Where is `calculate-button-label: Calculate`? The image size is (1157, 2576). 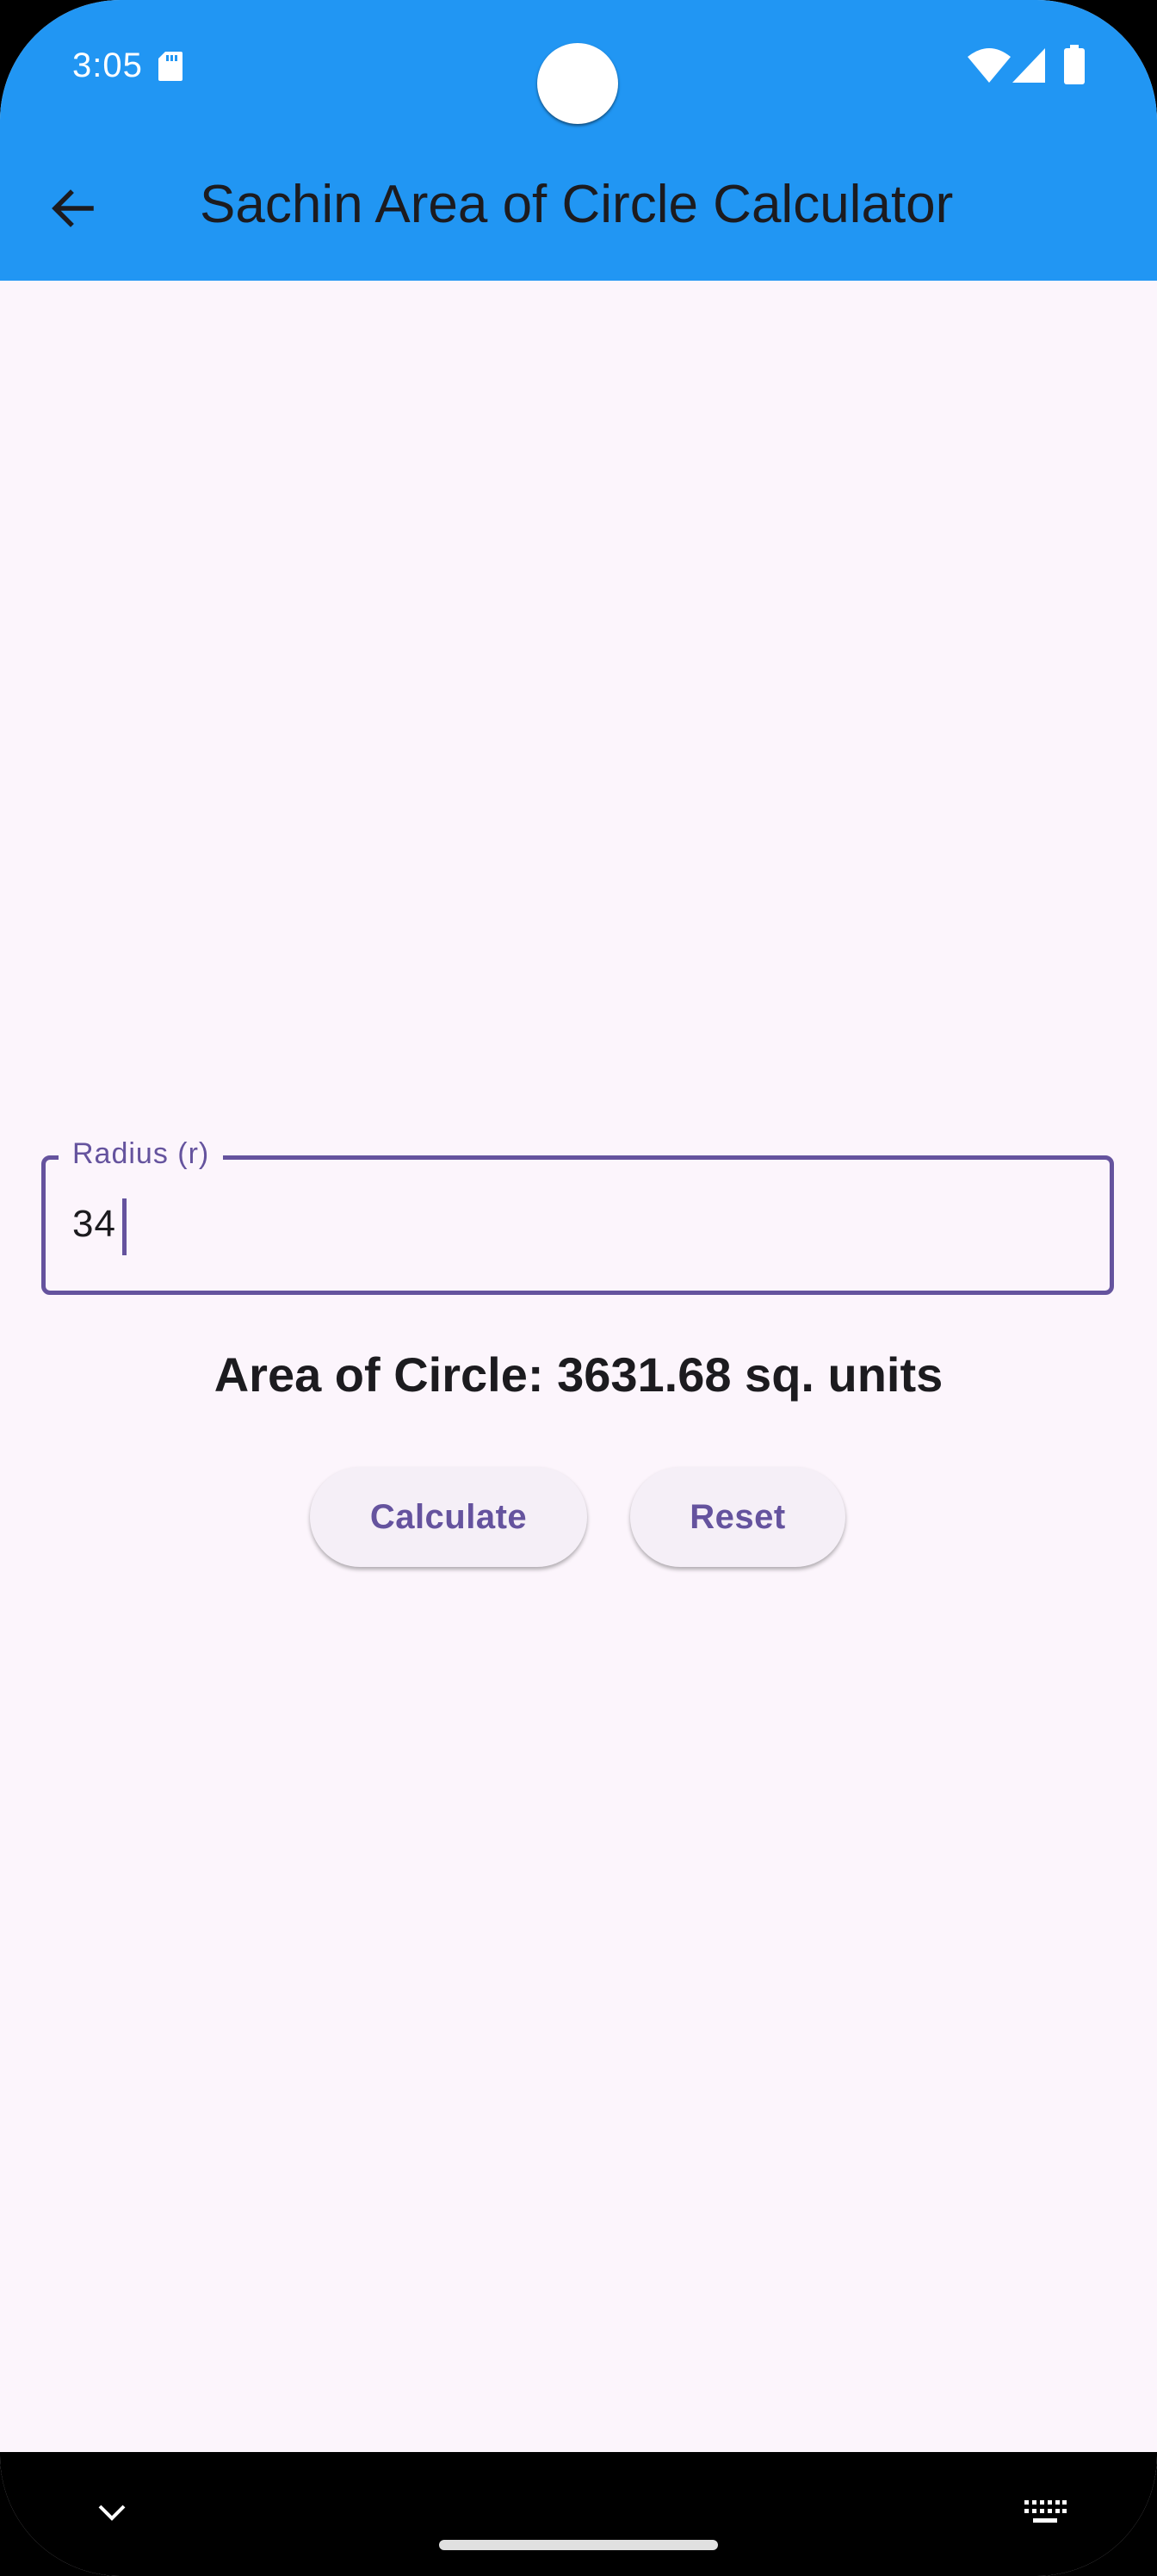
calculate-button-label: Calculate is located at coordinates (449, 1517).